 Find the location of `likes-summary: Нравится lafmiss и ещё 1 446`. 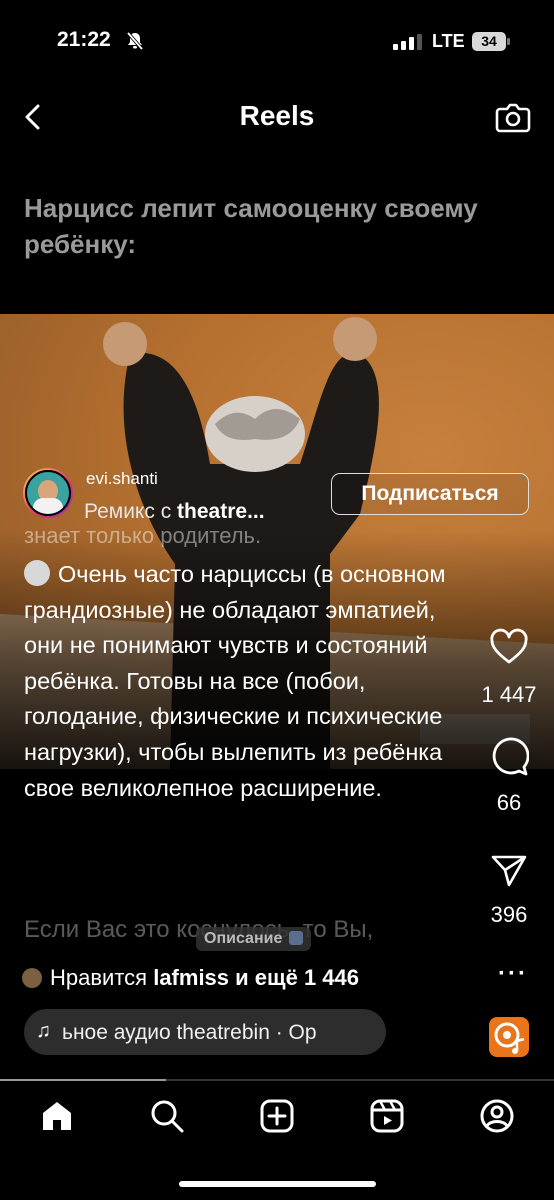

likes-summary: Нравится lafmiss и ещё 1 446 is located at coordinates (190, 978).